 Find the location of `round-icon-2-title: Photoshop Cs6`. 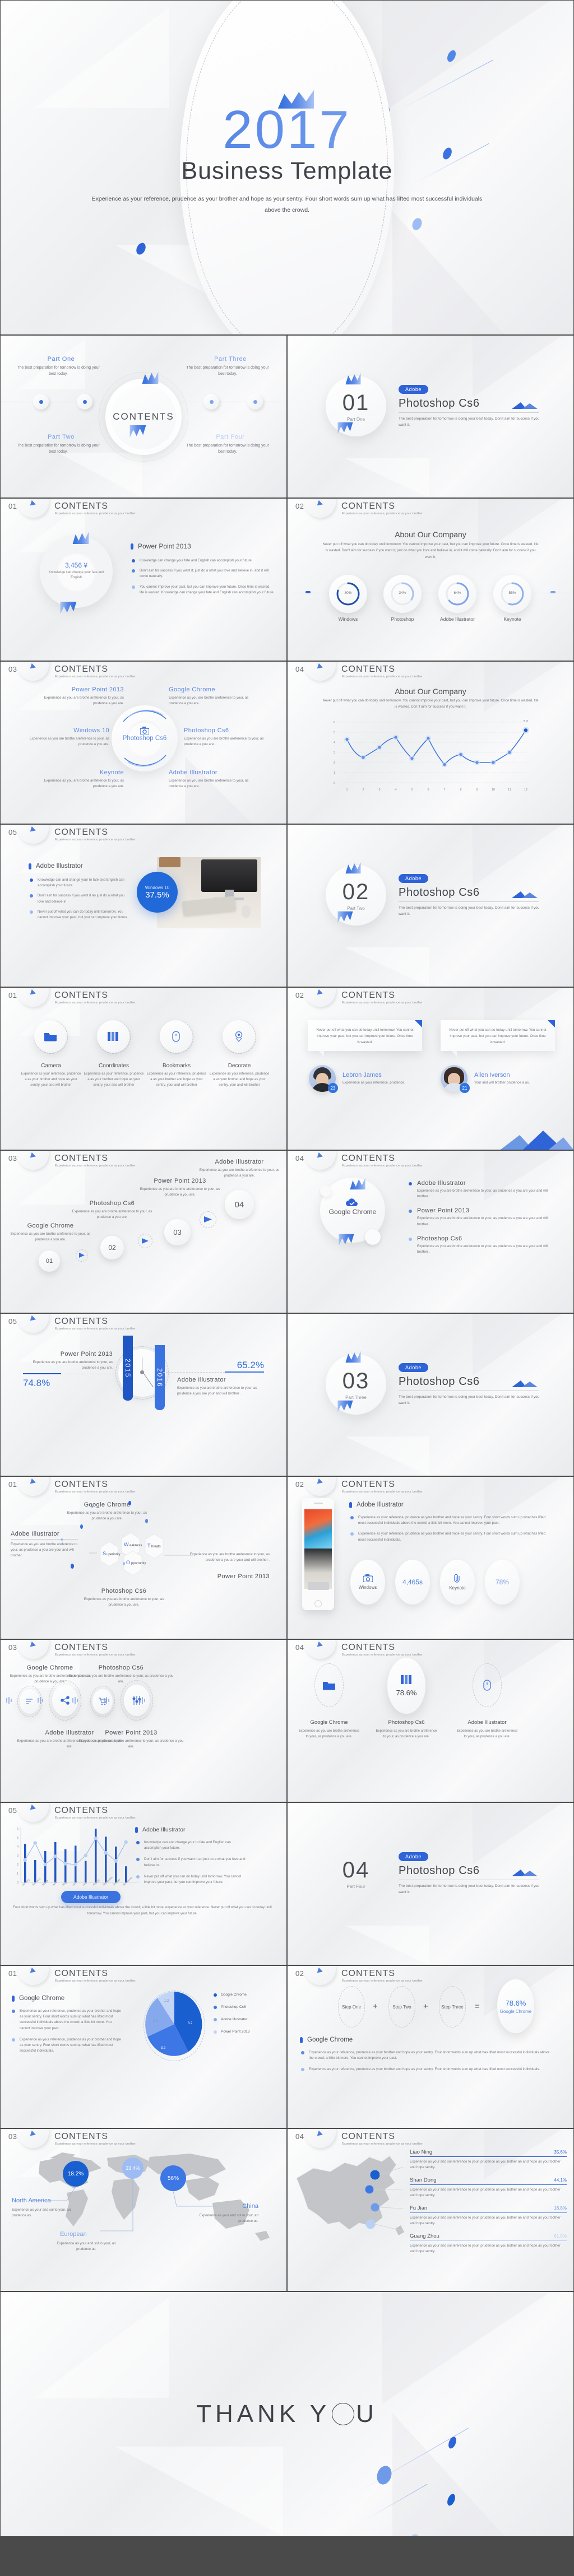

round-icon-2-title: Photoshop Cs6 is located at coordinates (121, 1668).